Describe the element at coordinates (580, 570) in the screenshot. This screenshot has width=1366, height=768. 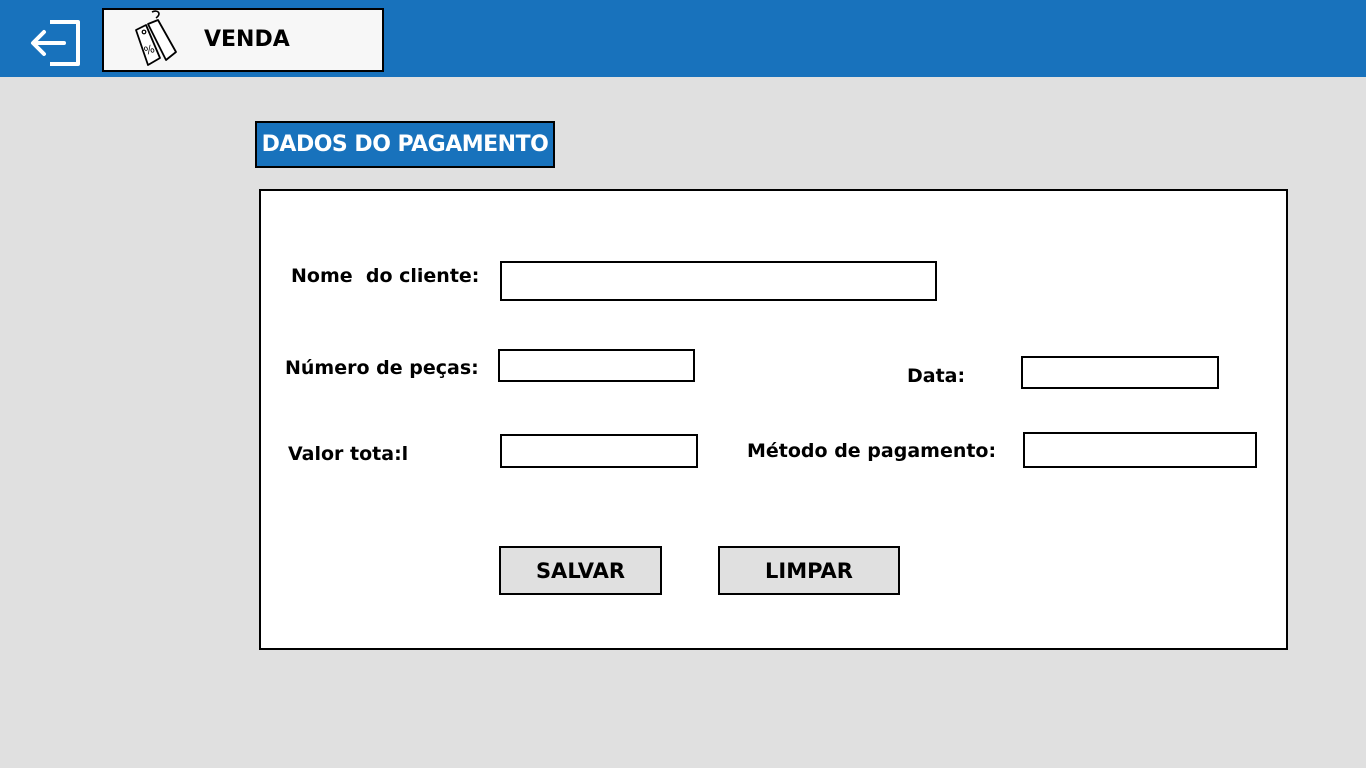
I see `save-button: SALVAR` at that location.